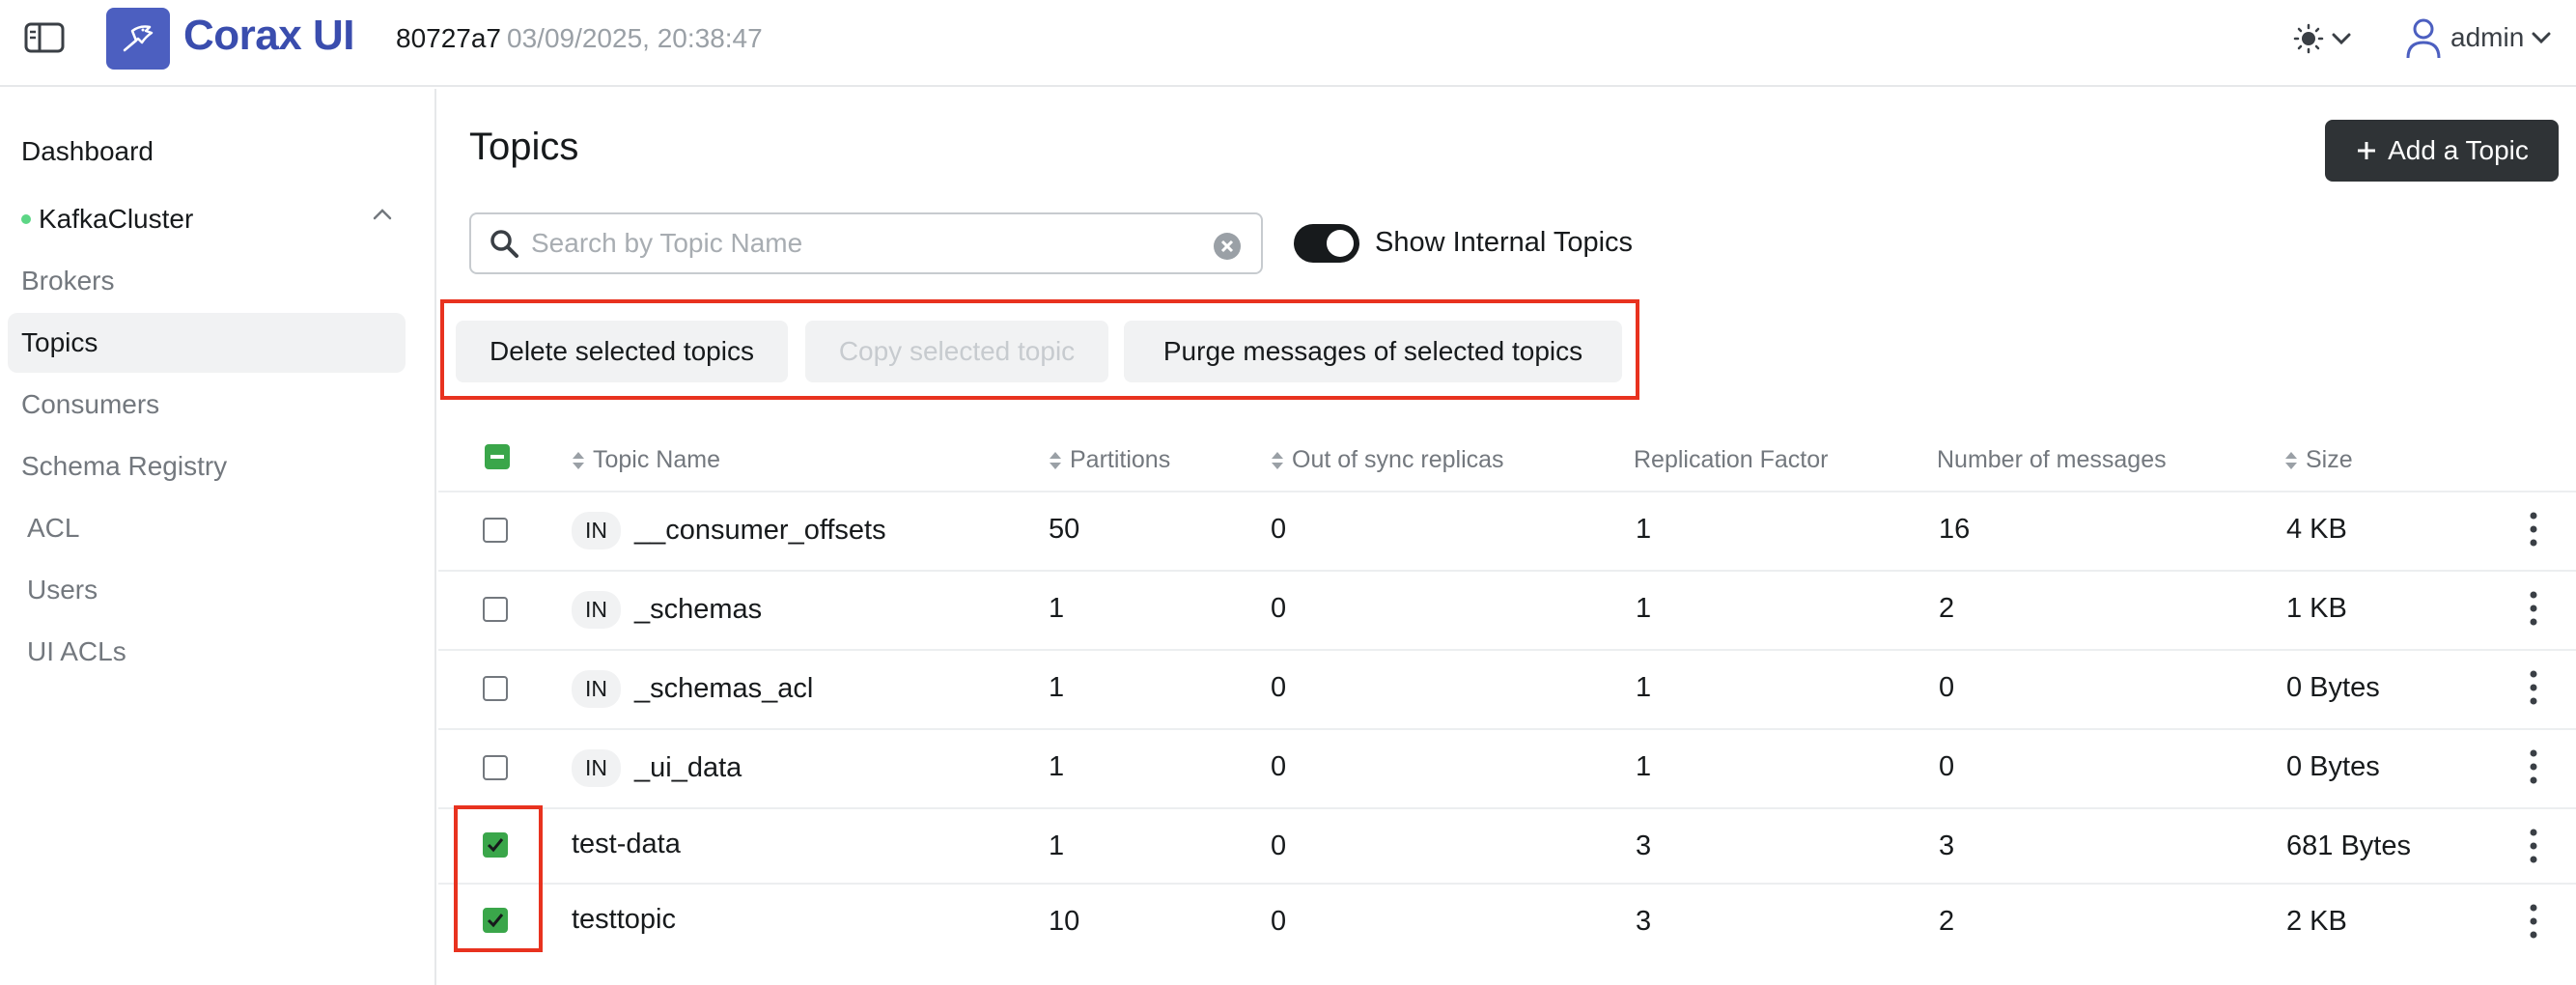 The image size is (2576, 985). I want to click on sidebar-item-schema-registry: Schema Registry, so click(207, 466).